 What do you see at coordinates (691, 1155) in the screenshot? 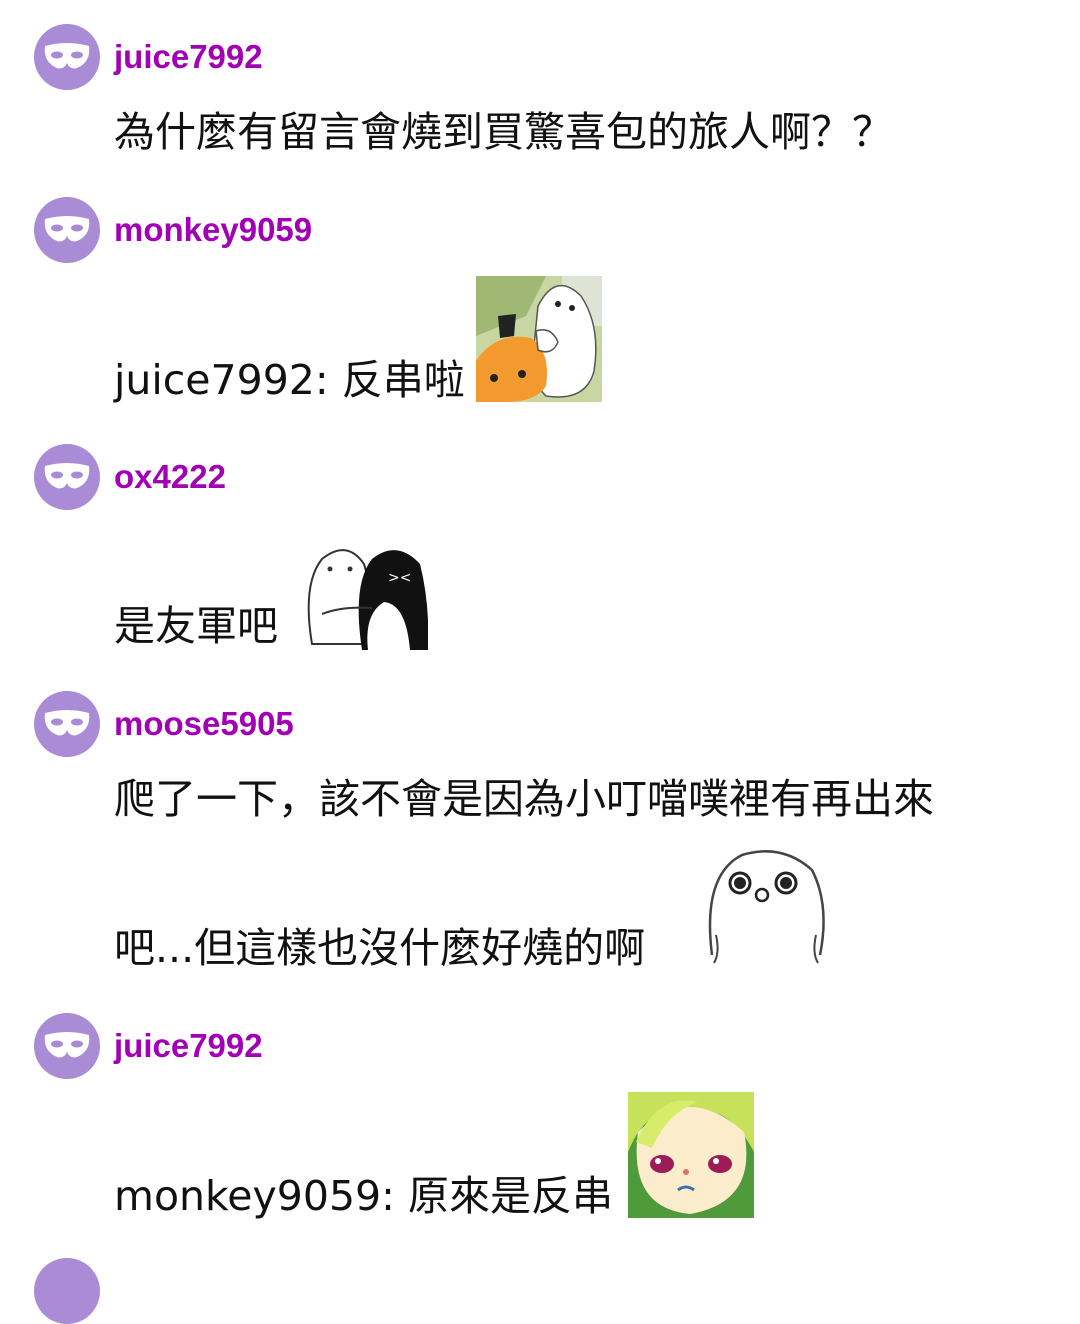
I see `green-haired-face-sticker` at bounding box center [691, 1155].